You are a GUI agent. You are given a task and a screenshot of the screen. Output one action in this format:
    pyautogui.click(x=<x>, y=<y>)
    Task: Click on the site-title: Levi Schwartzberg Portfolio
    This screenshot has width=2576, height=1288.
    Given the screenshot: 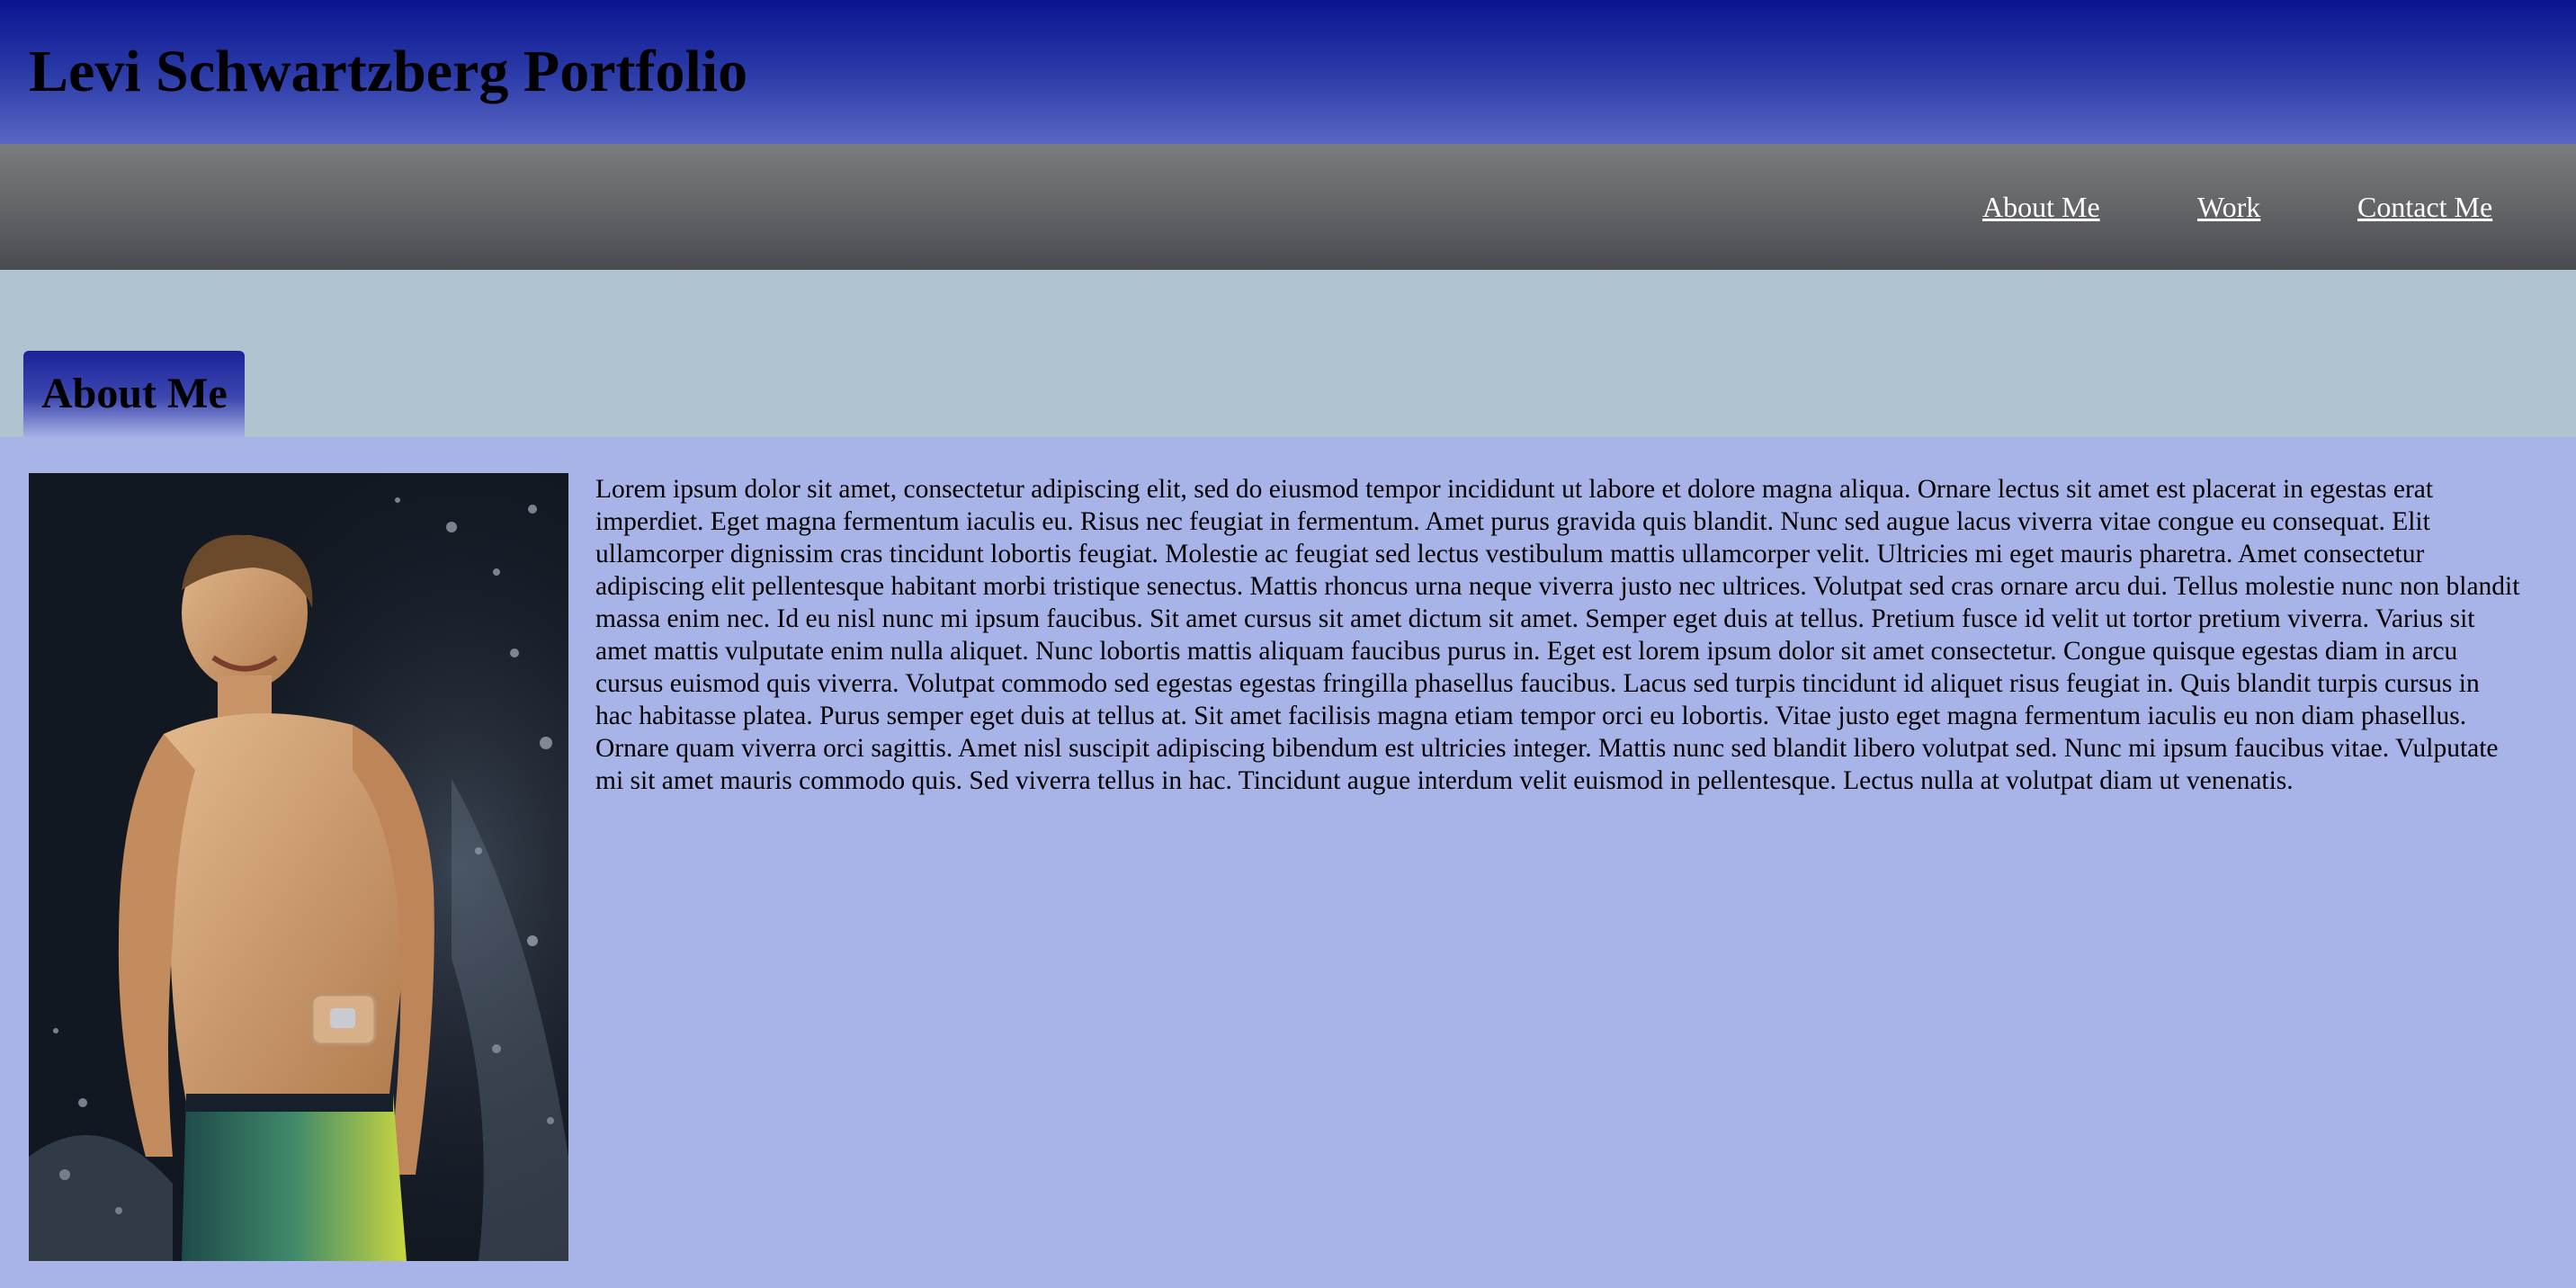 What is the action you would take?
    pyautogui.click(x=388, y=71)
    